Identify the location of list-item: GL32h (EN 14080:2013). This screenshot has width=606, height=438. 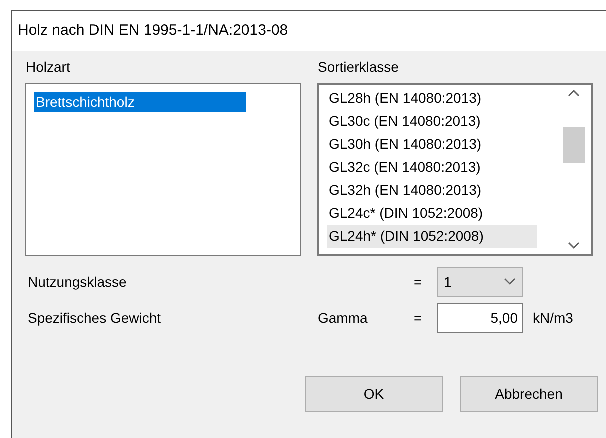
(432, 190).